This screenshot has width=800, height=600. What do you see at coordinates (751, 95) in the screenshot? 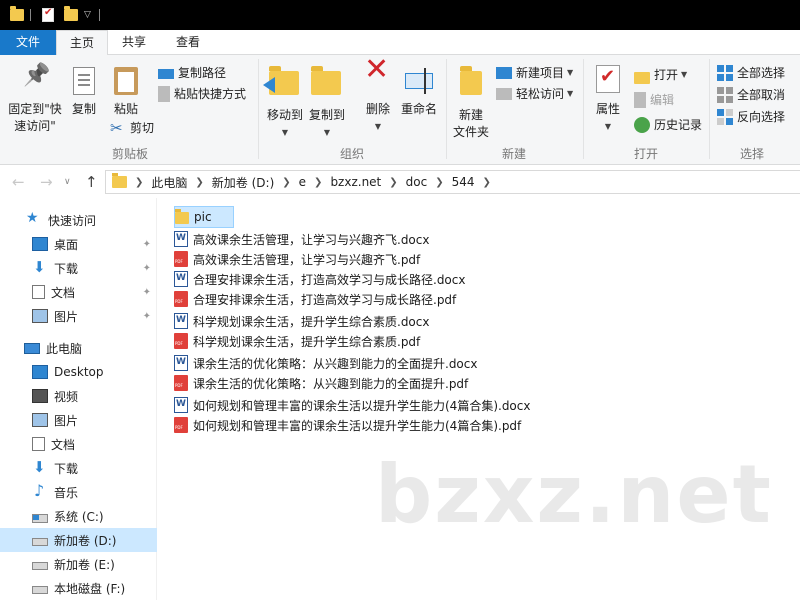
I see `select-none-button: 全部取消` at bounding box center [751, 95].